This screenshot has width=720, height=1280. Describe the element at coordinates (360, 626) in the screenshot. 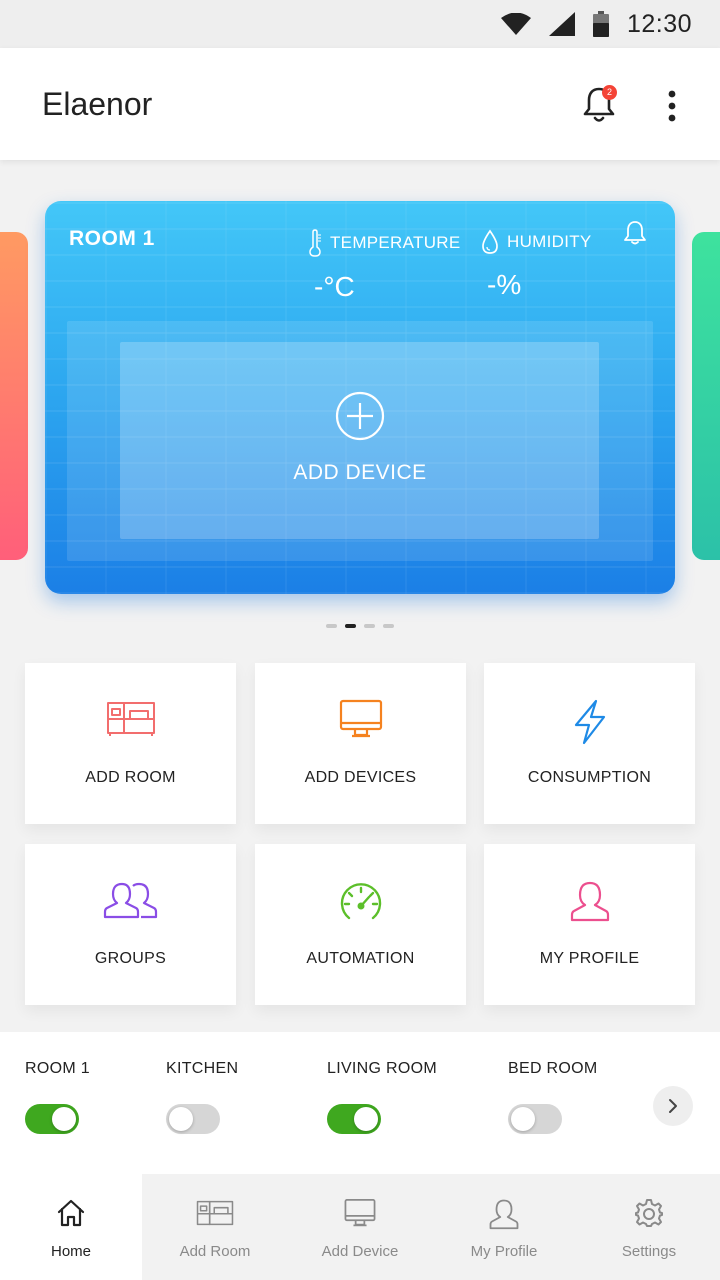

I see `carousel-indicator` at that location.